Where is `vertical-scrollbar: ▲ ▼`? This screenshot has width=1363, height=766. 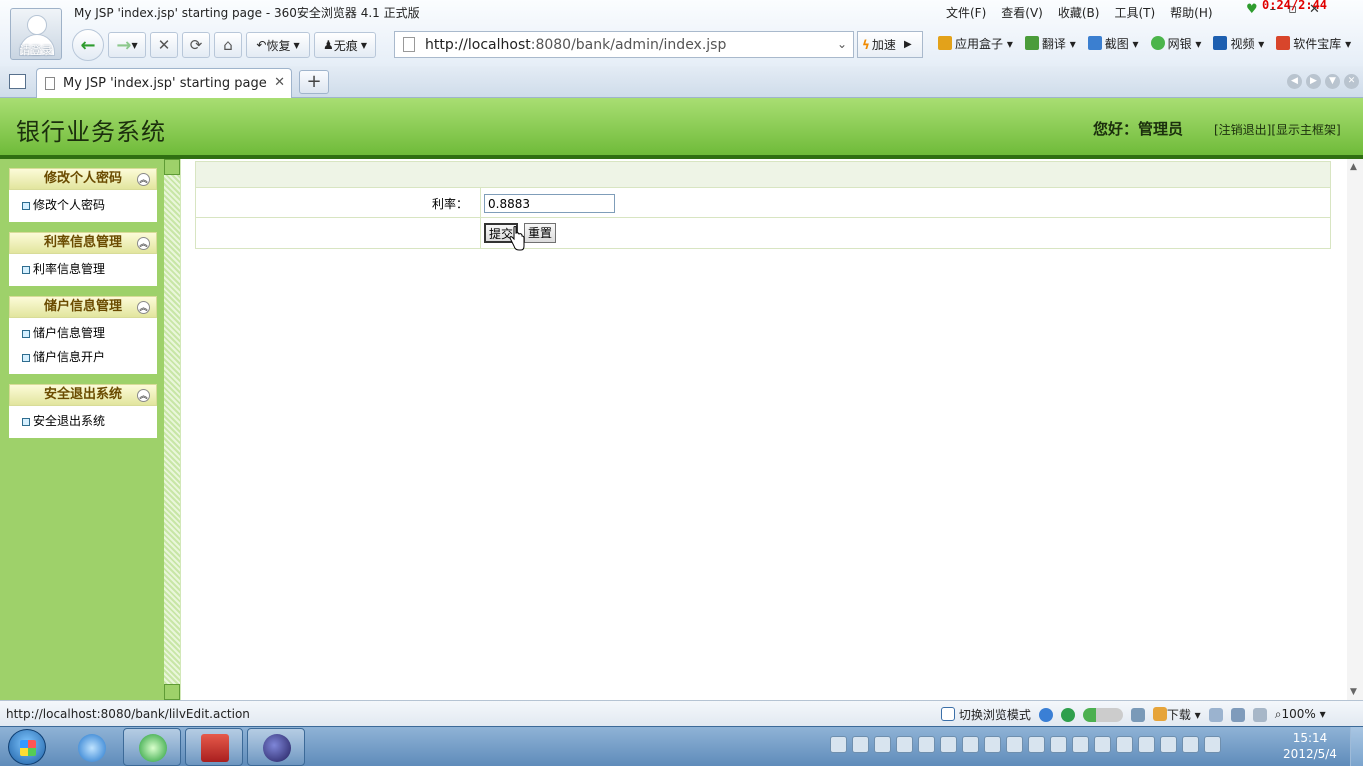
vertical-scrollbar: ▲ ▼ is located at coordinates (1355, 429).